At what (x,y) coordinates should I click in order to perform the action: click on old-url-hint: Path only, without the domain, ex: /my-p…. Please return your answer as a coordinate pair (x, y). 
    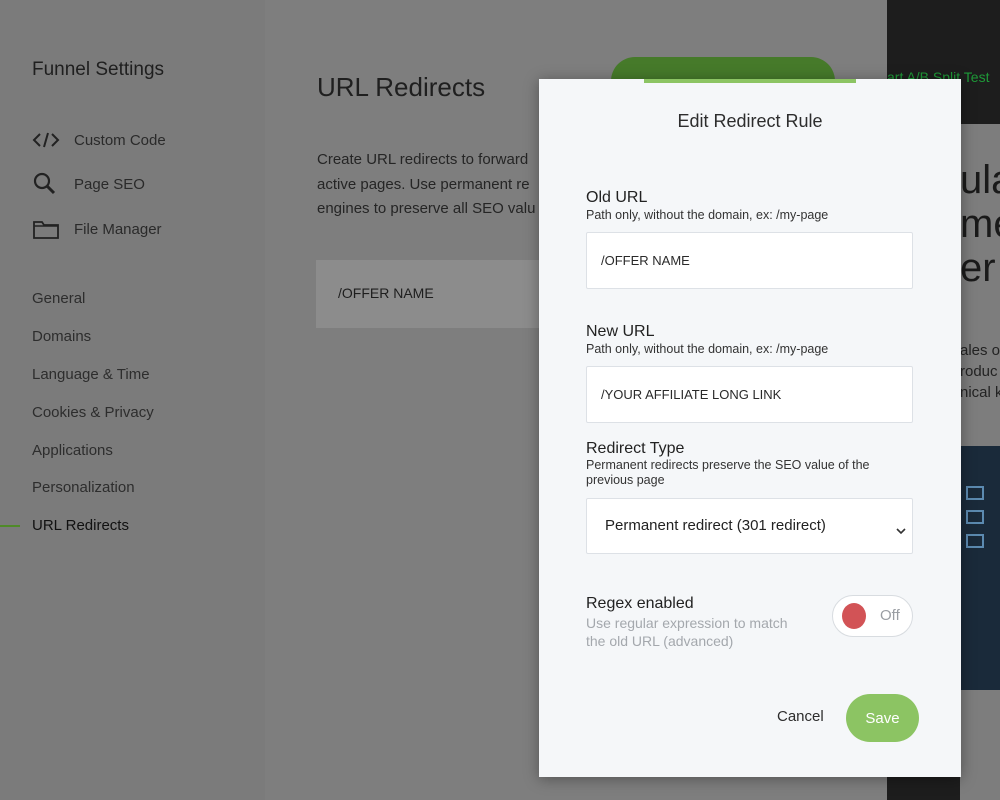
    Looking at the image, I should click on (707, 215).